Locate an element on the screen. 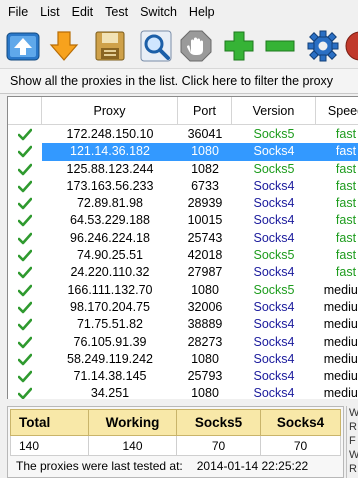 The image size is (358, 478). settings-gear-icon is located at coordinates (323, 46).